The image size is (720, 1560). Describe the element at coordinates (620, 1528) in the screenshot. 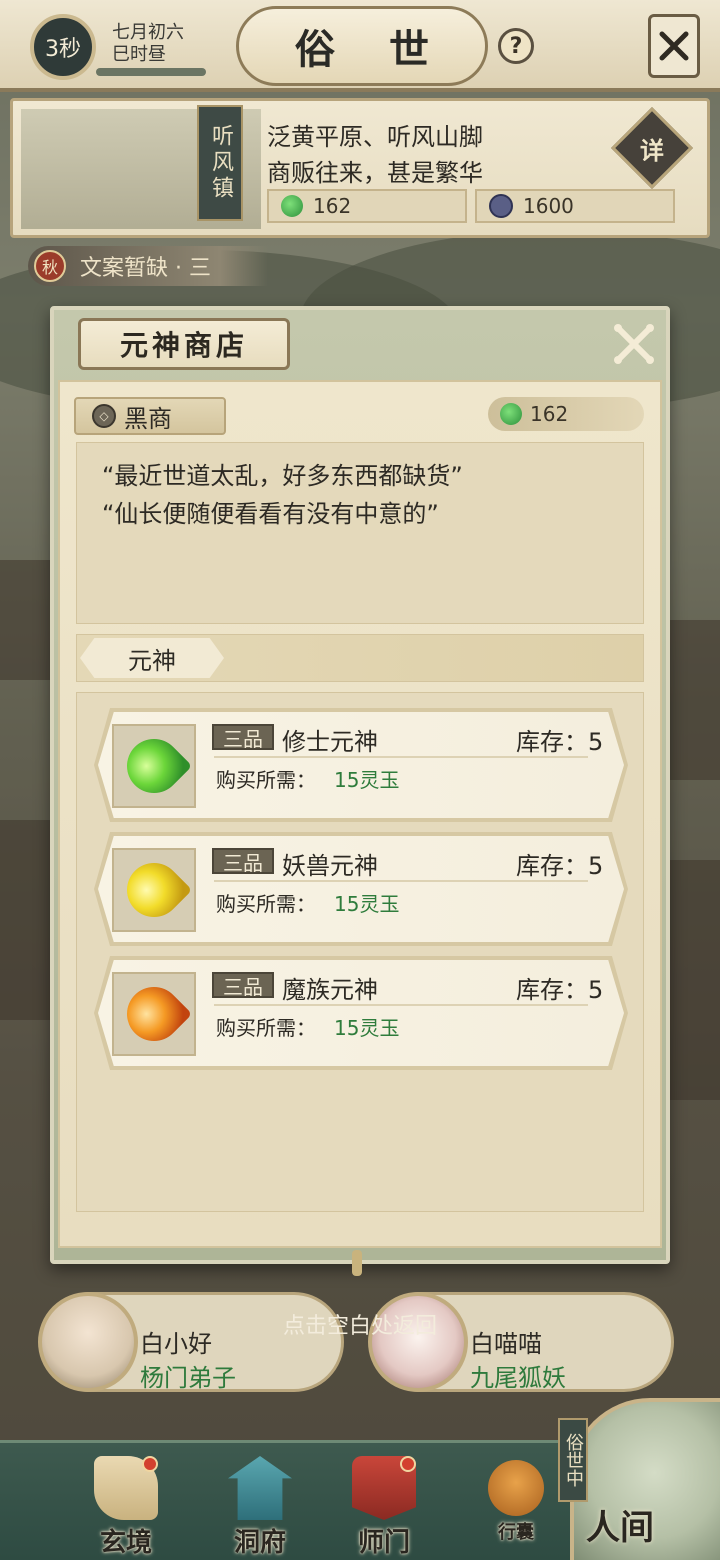

I see `world-label: 人间` at that location.